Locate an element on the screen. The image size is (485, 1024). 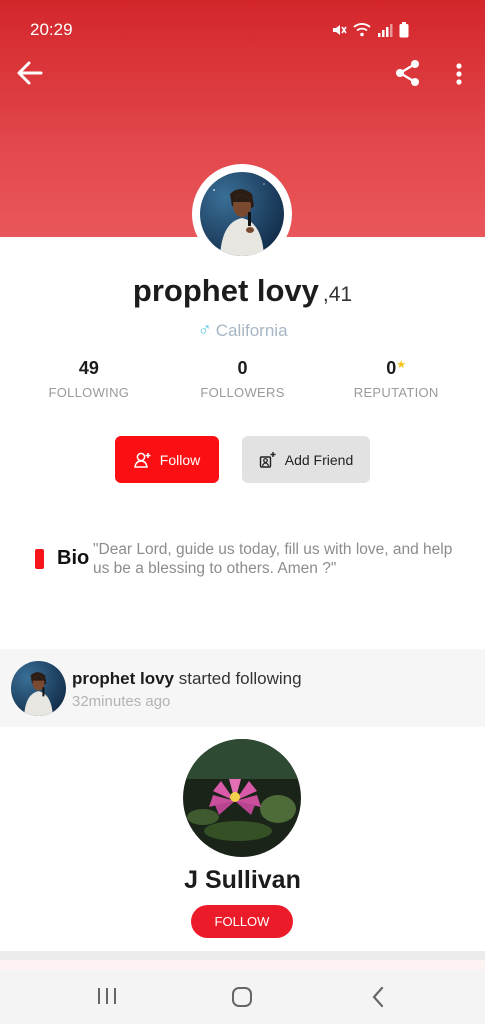
mute-icon is located at coordinates (340, 30).